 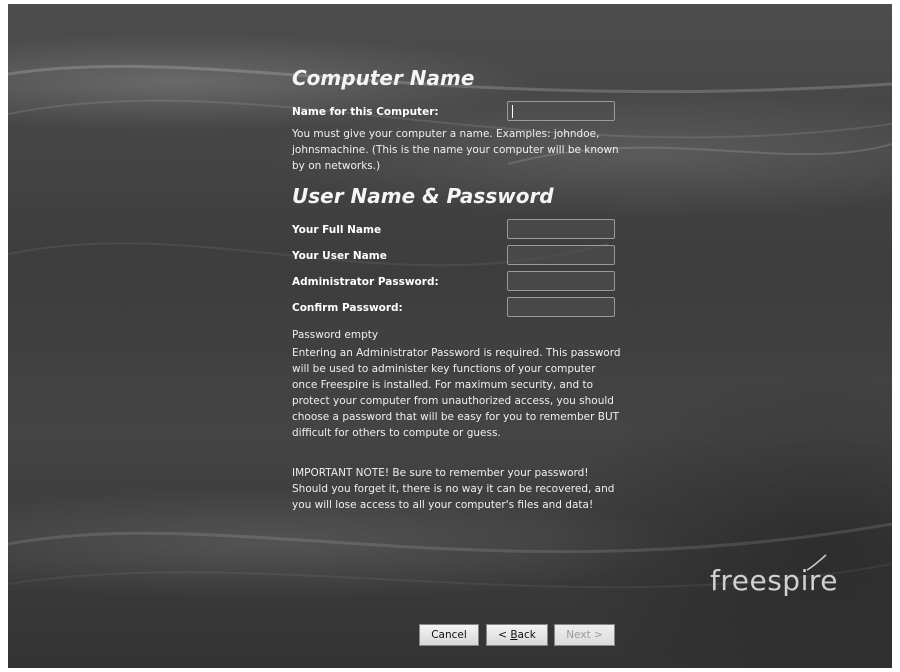 What do you see at coordinates (584, 635) in the screenshot?
I see `next-button: Next >` at bounding box center [584, 635].